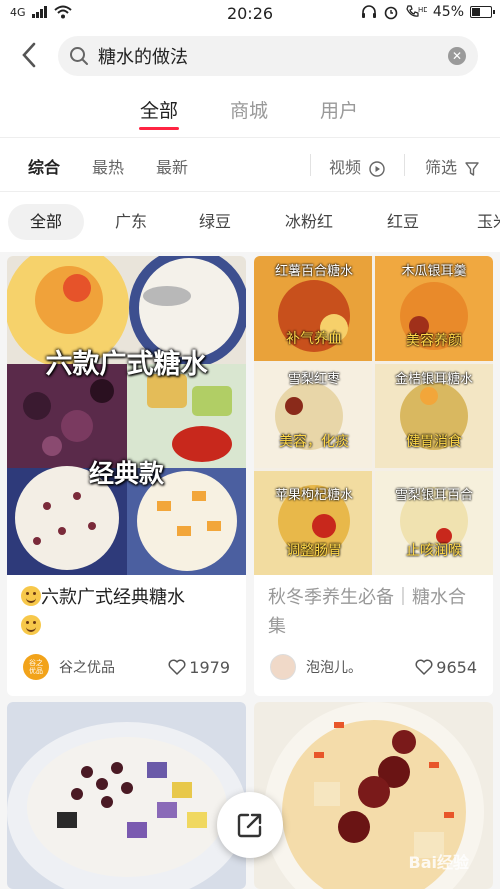 The width and height of the screenshot is (500, 889). Describe the element at coordinates (472, 168) in the screenshot. I see `funnel-icon` at that location.